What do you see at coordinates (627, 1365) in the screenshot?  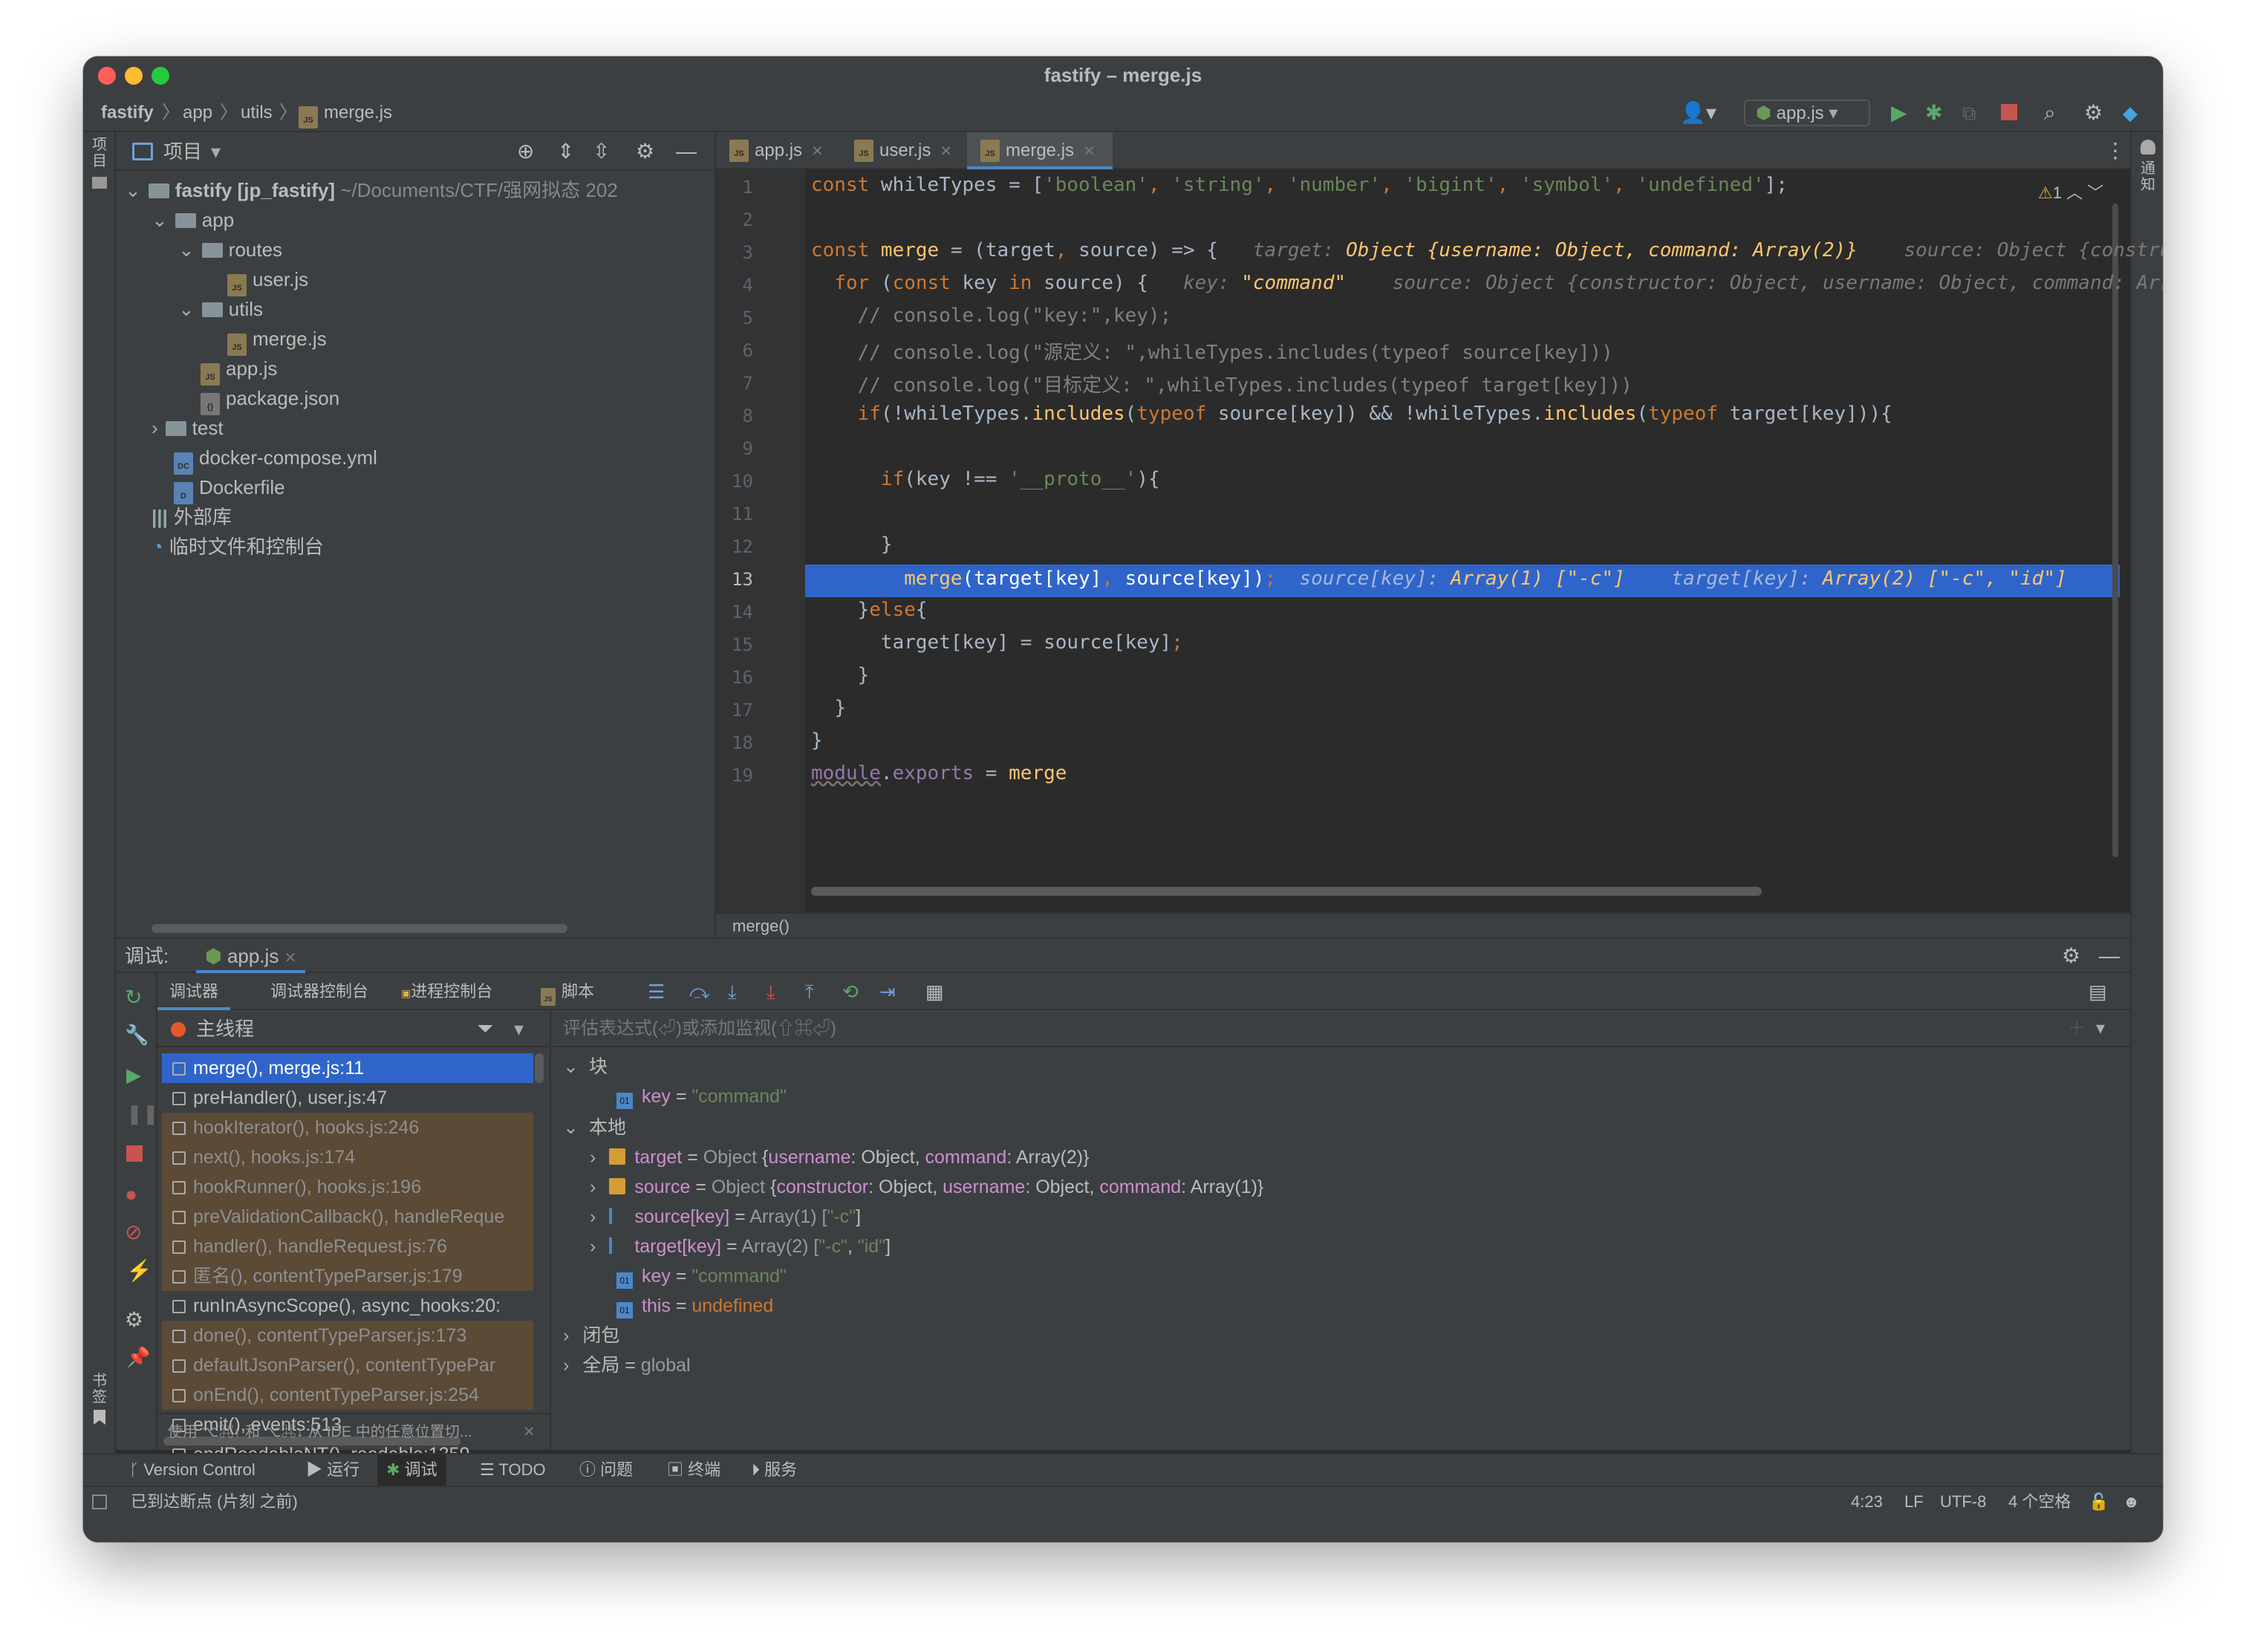 I see `scope-global: › 全局 = global` at bounding box center [627, 1365].